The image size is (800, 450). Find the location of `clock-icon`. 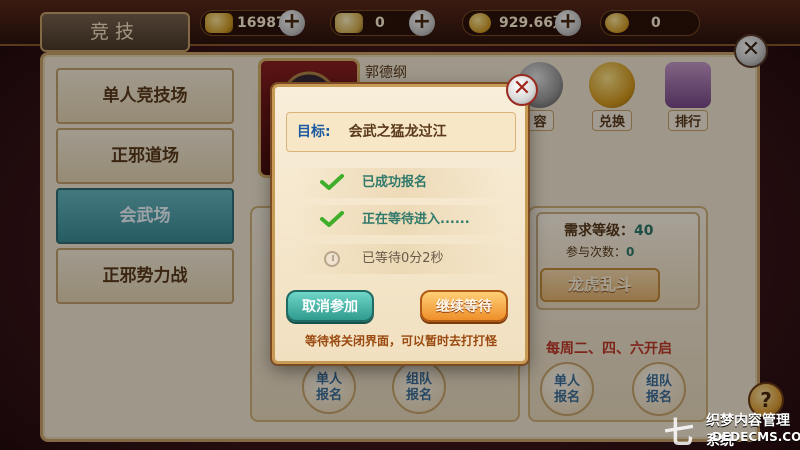

clock-icon is located at coordinates (332, 259).